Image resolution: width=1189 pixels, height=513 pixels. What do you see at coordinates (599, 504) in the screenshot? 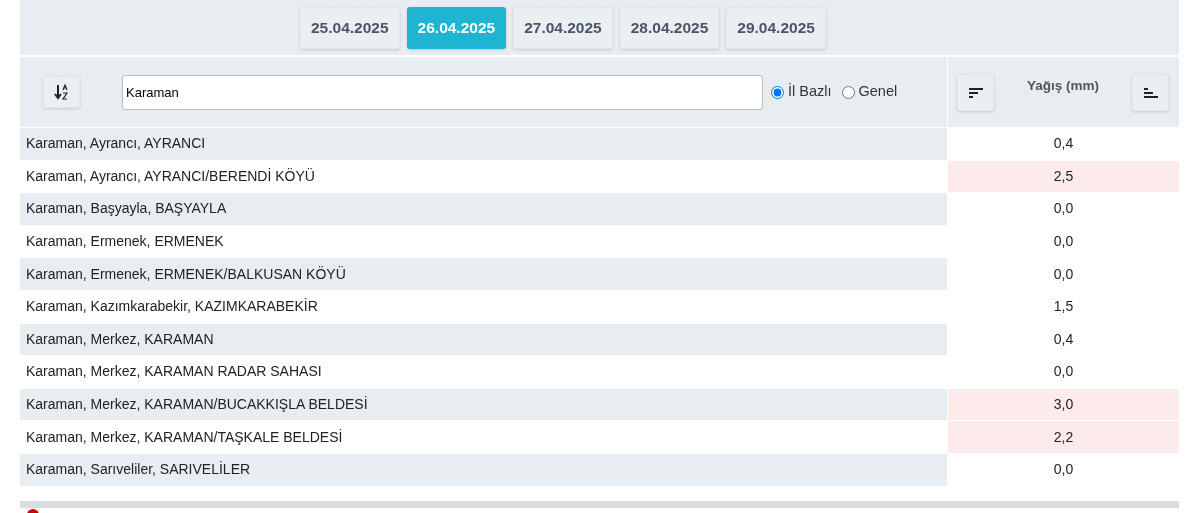
I see `scrollbar-track` at bounding box center [599, 504].